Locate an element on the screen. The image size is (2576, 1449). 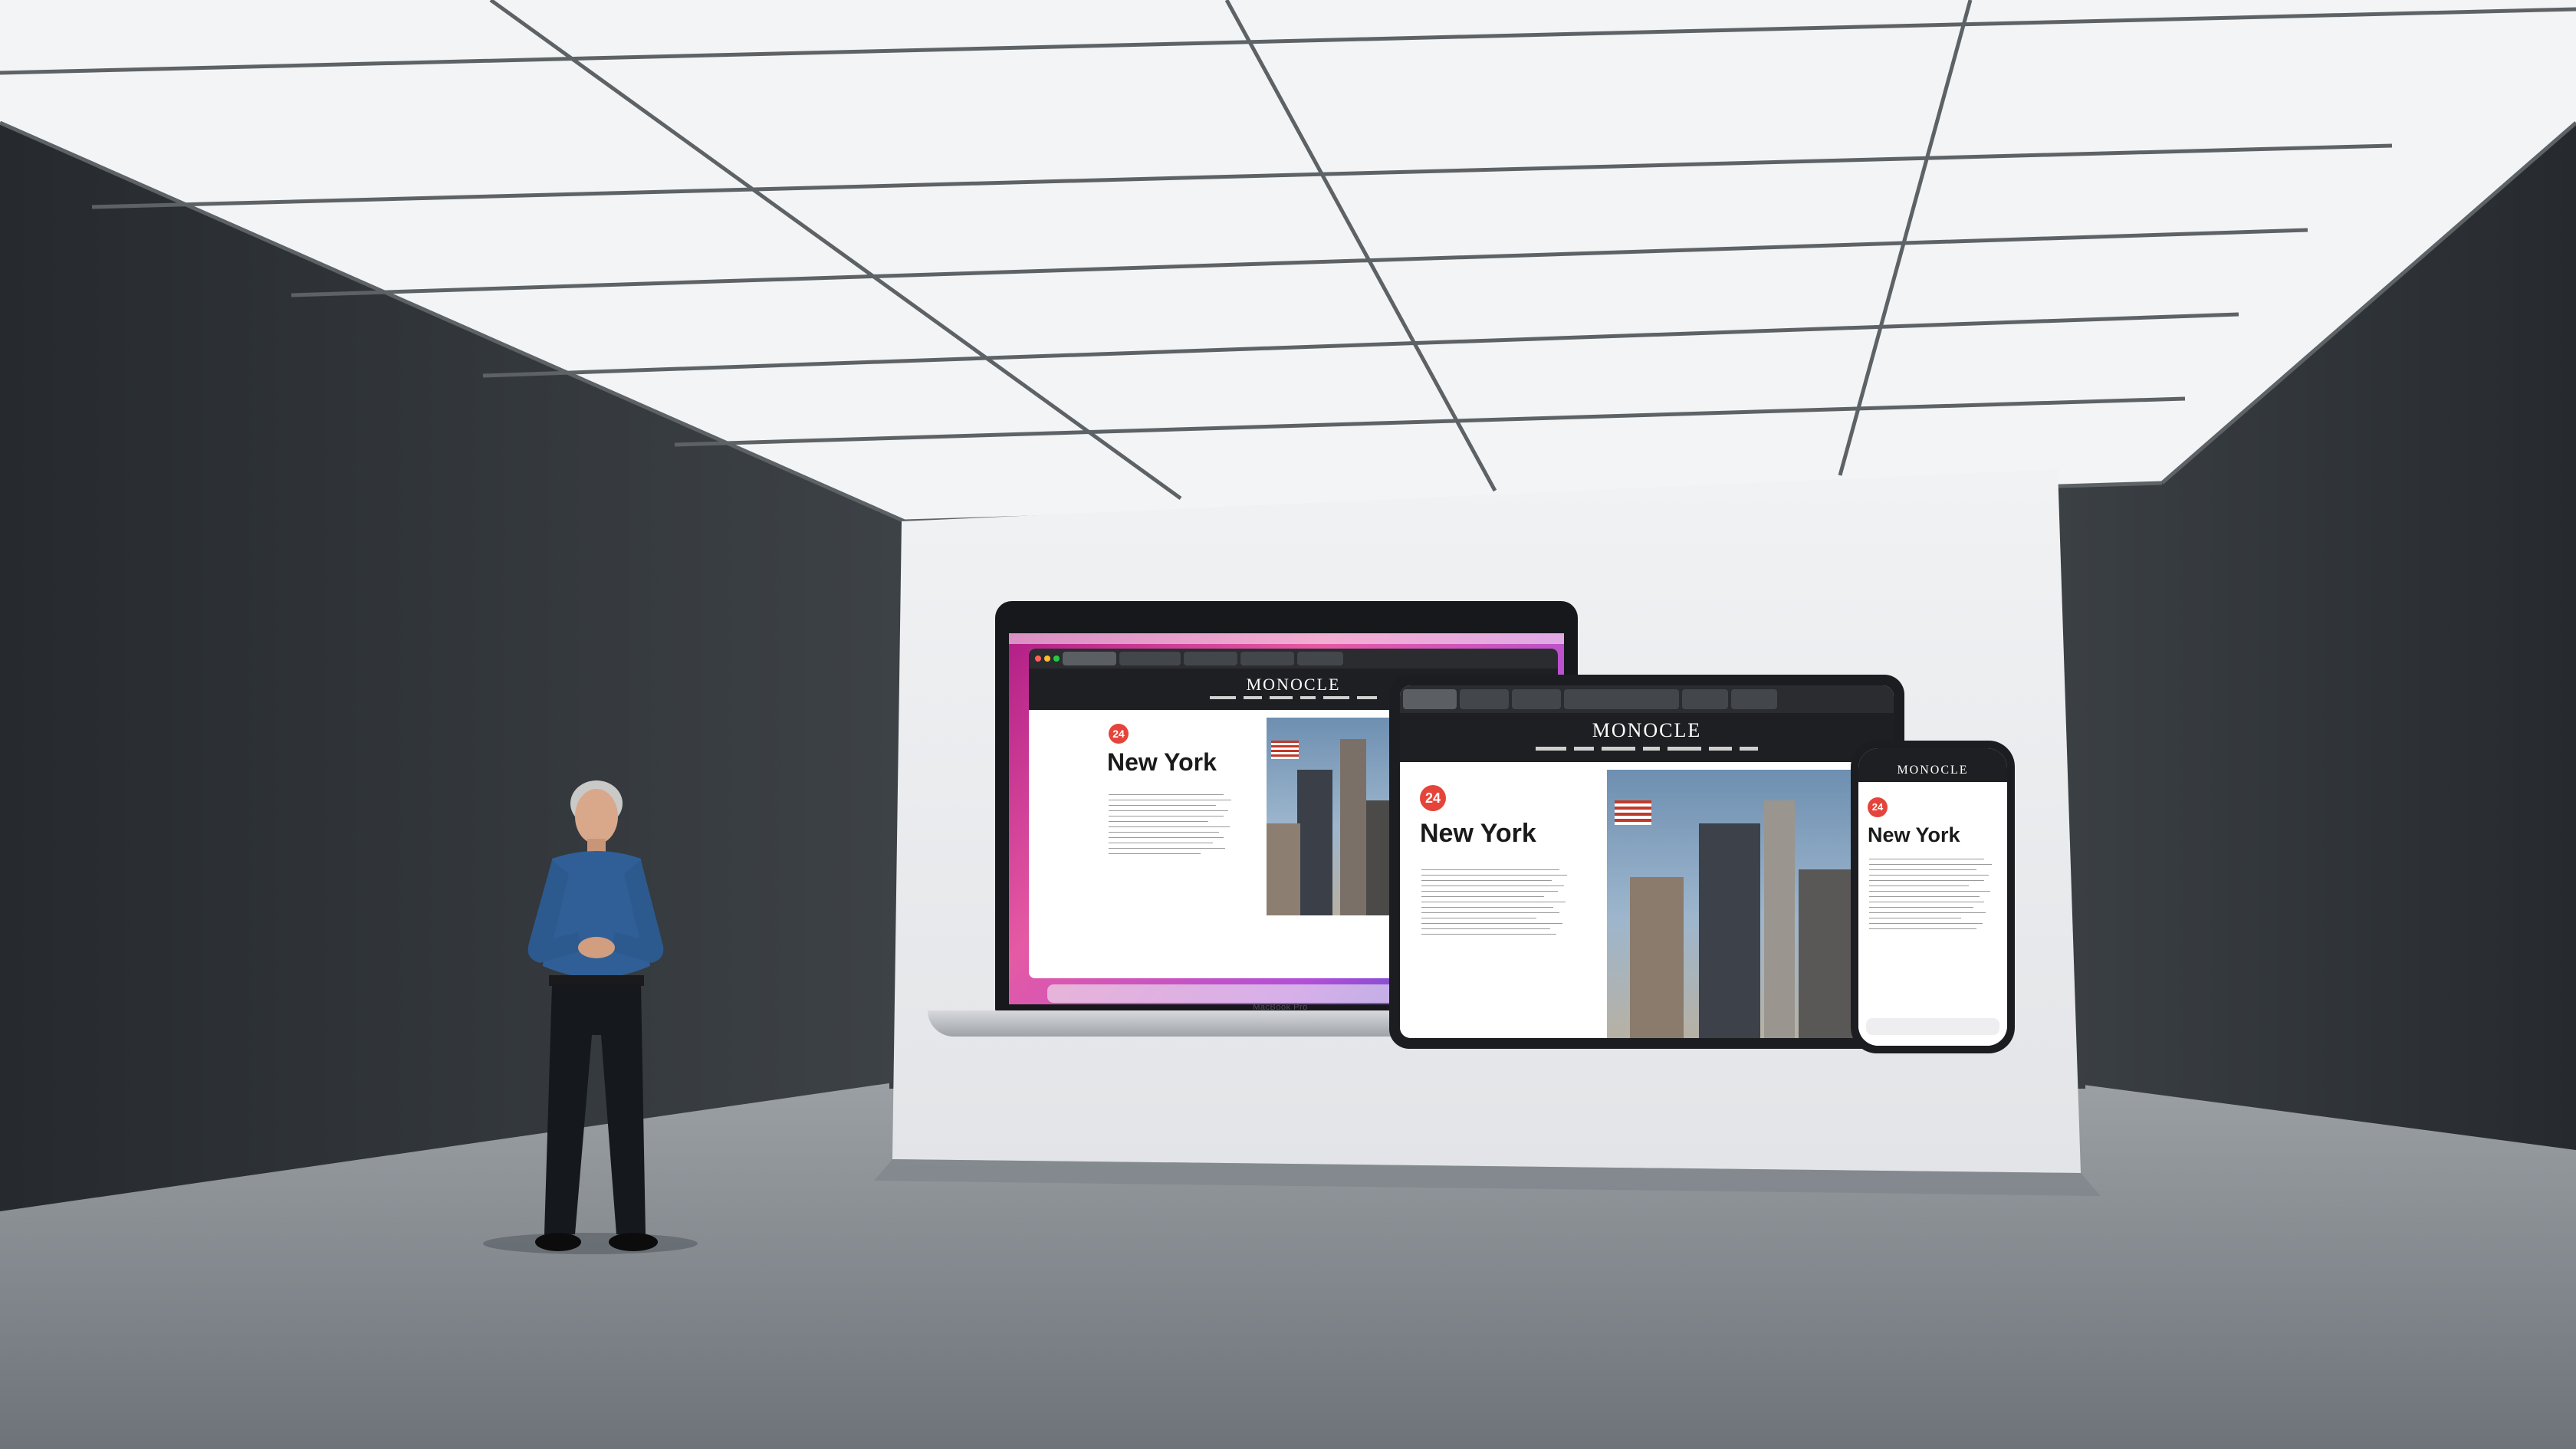
ipad-tab-bar is located at coordinates (1647, 699).